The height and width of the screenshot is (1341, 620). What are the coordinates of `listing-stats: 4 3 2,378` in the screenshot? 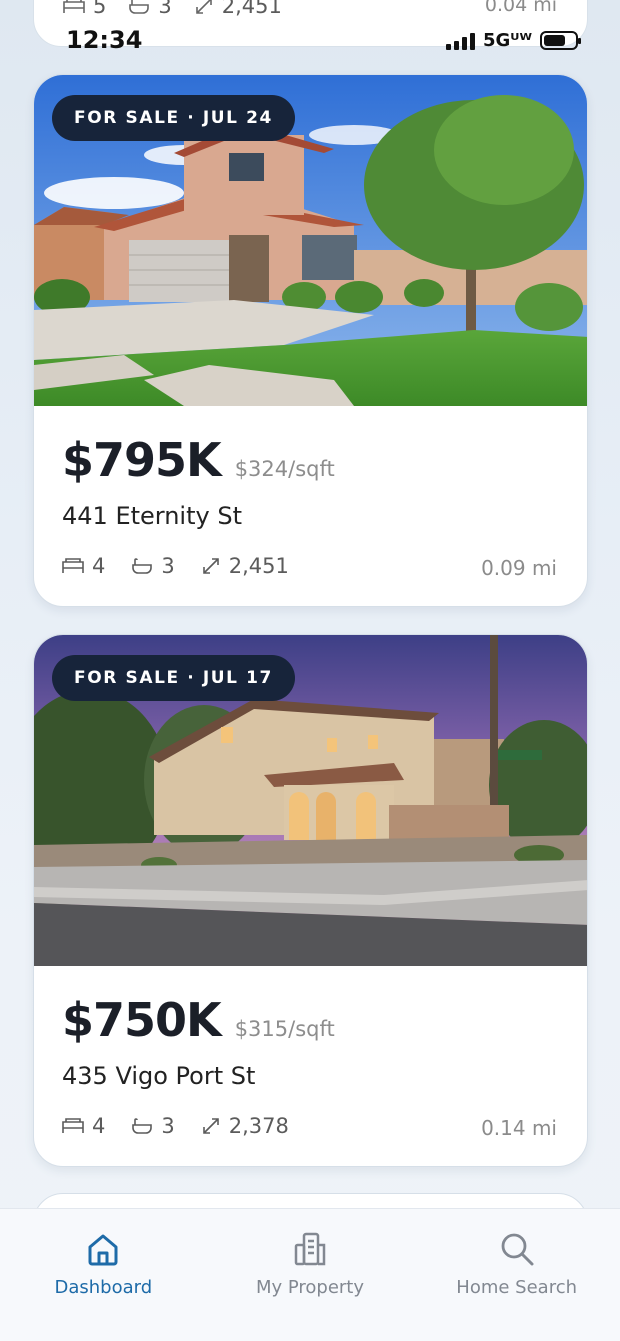 It's located at (175, 1126).